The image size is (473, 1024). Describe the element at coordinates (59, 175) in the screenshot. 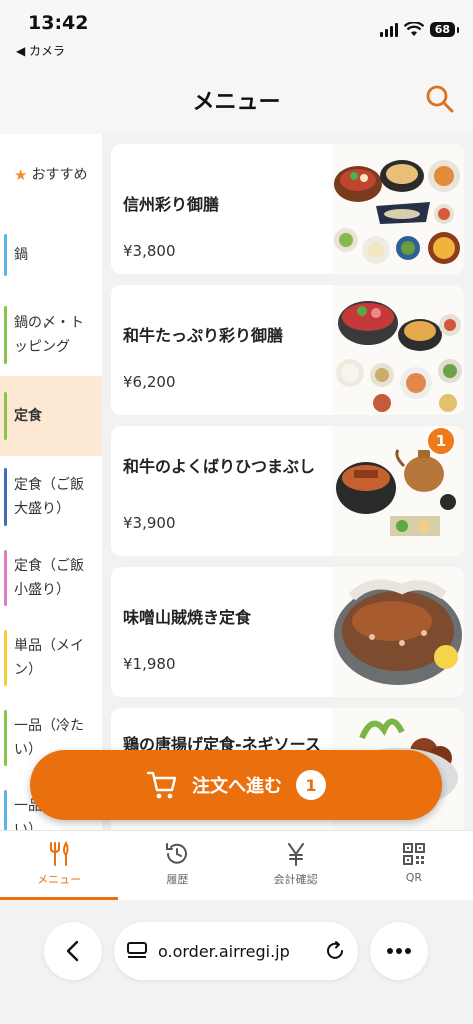

I see `sidebar-item-label: おすすめ` at that location.